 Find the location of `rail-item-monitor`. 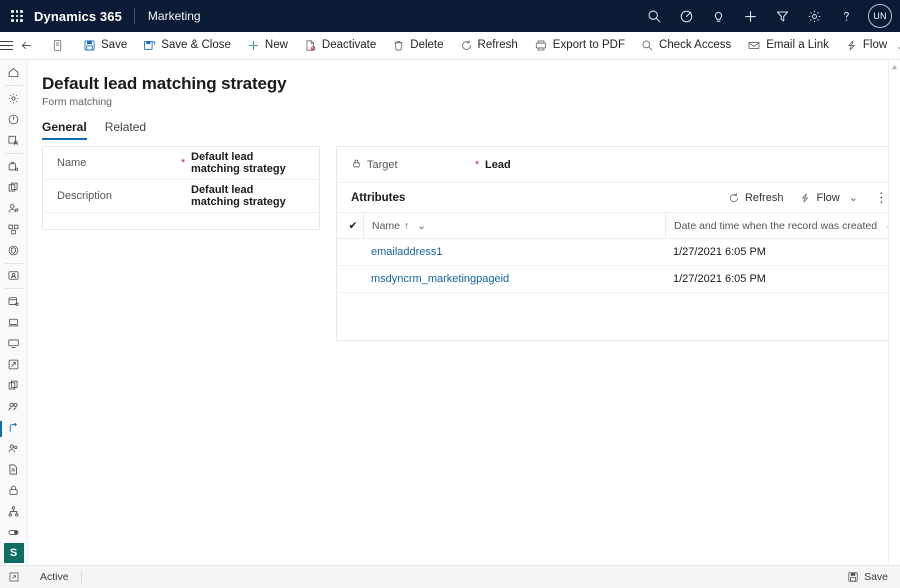

rail-item-monitor is located at coordinates (14, 343).